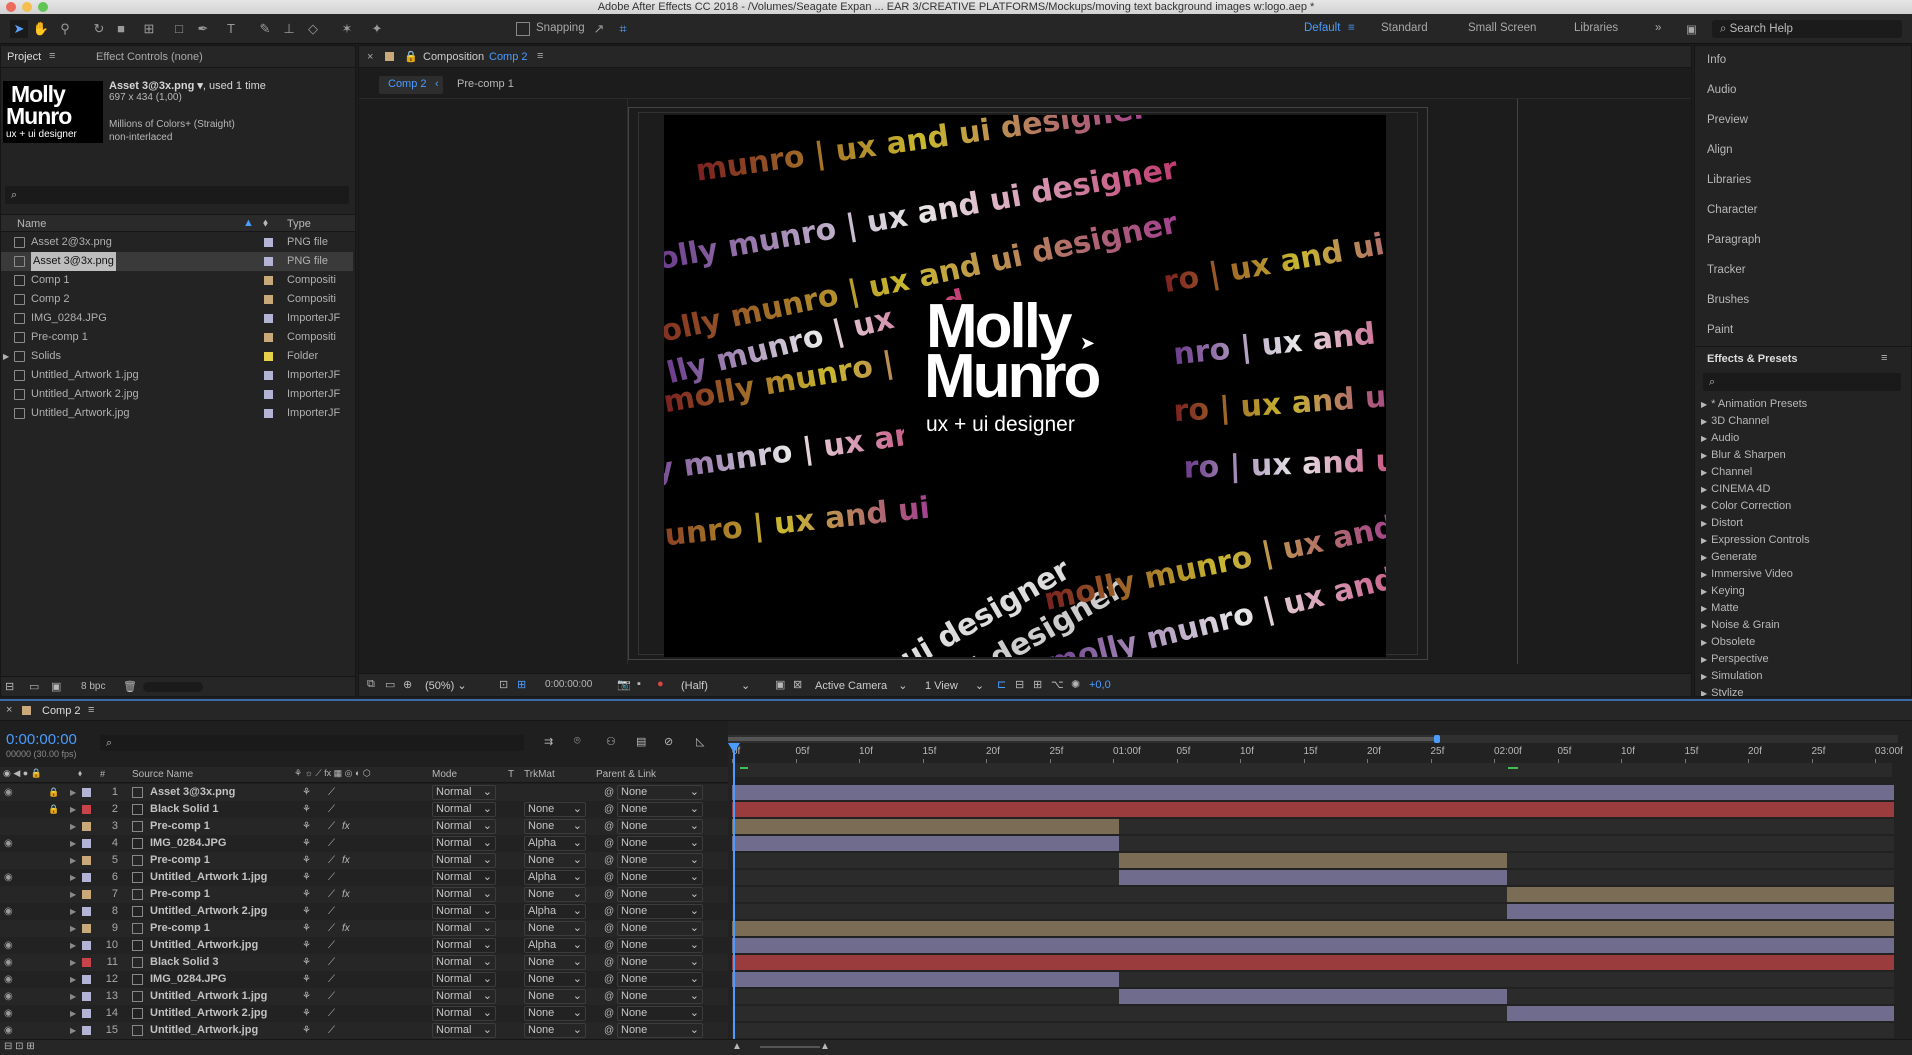 The image size is (1912, 1055). What do you see at coordinates (177, 318) in the screenshot?
I see `project-item: IMG_0284.JPG ImporterJF` at bounding box center [177, 318].